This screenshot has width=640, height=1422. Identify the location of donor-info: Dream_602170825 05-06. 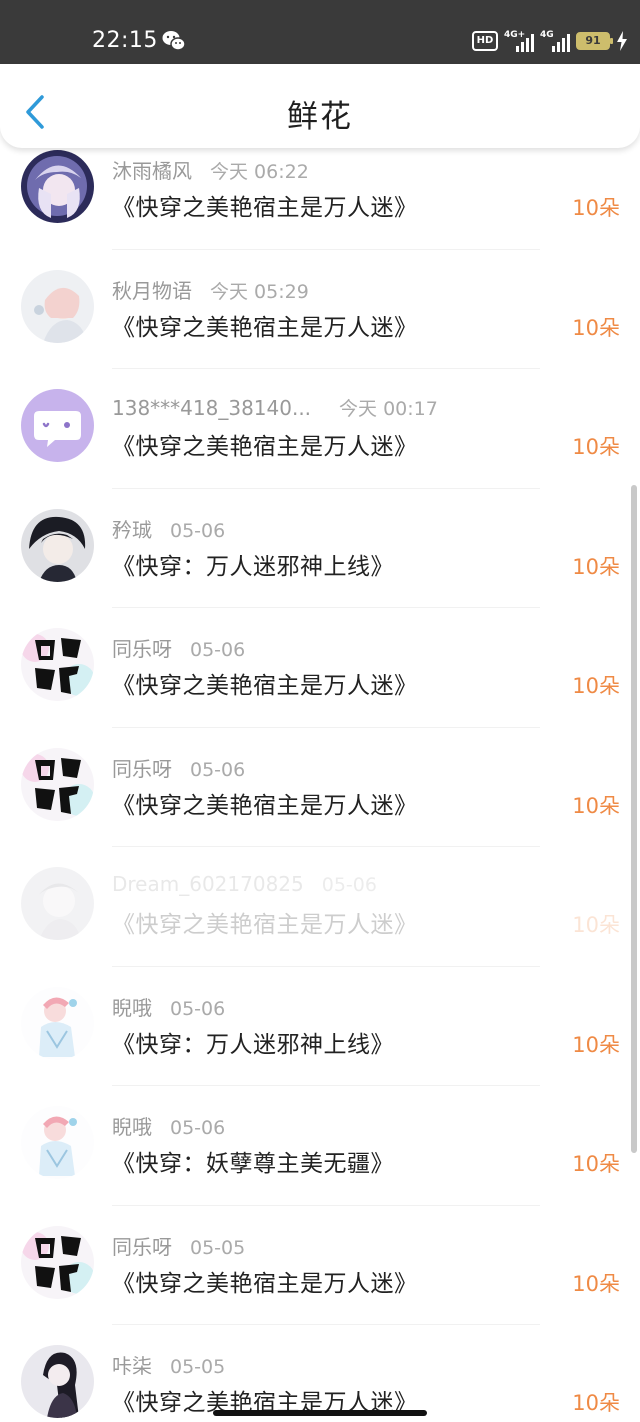
(244, 884).